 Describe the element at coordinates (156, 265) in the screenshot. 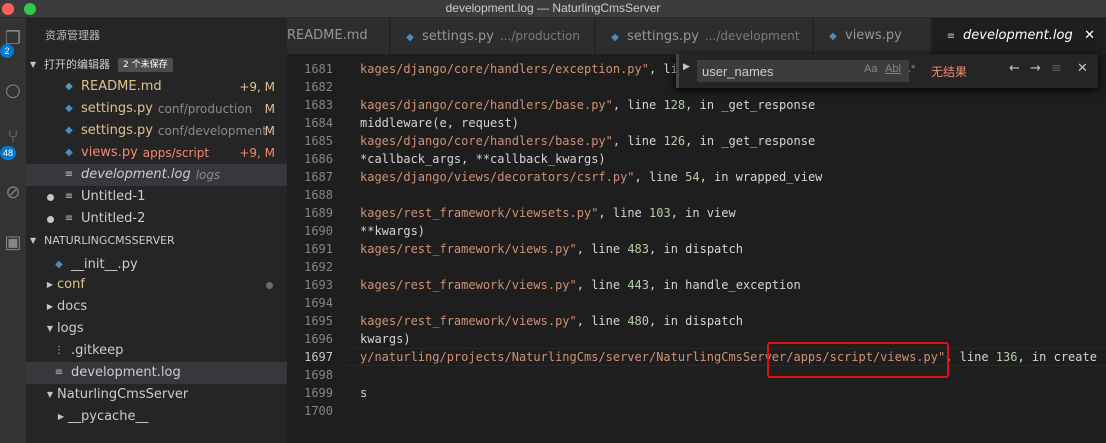

I see `tree-item-init: ◆ __init__.py` at that location.